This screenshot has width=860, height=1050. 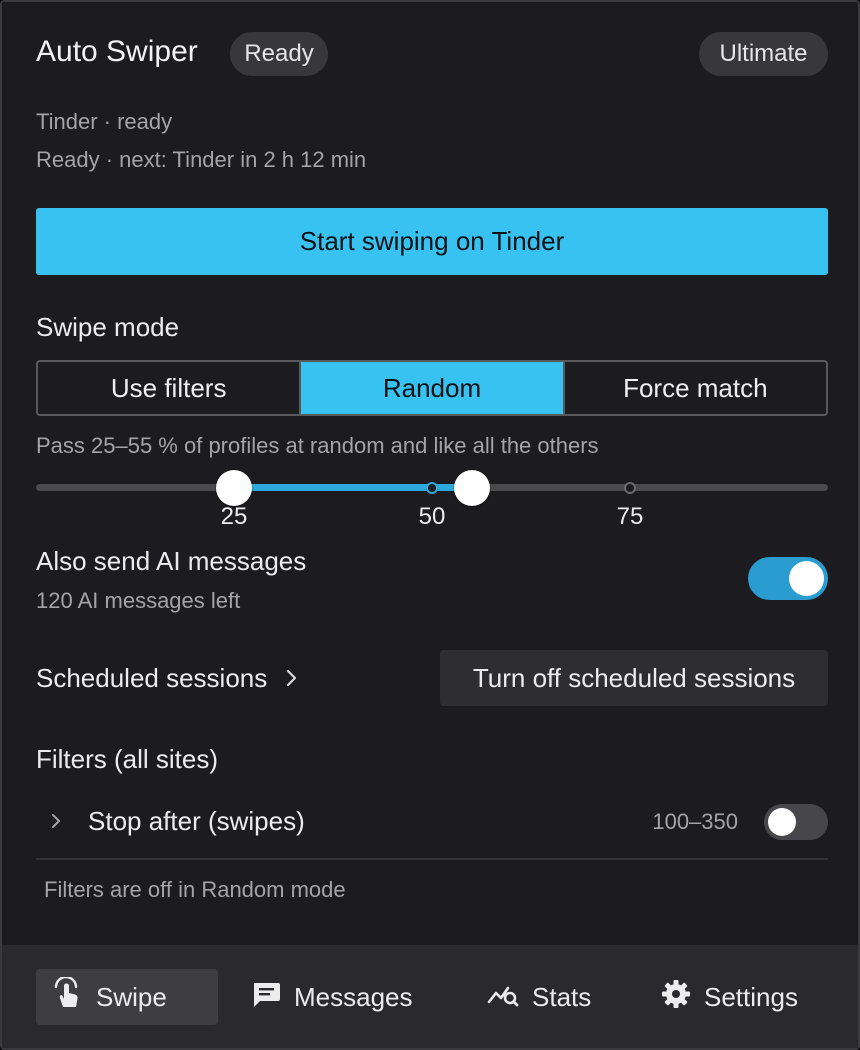 I want to click on site-status: Tinder · ready, so click(x=104, y=121).